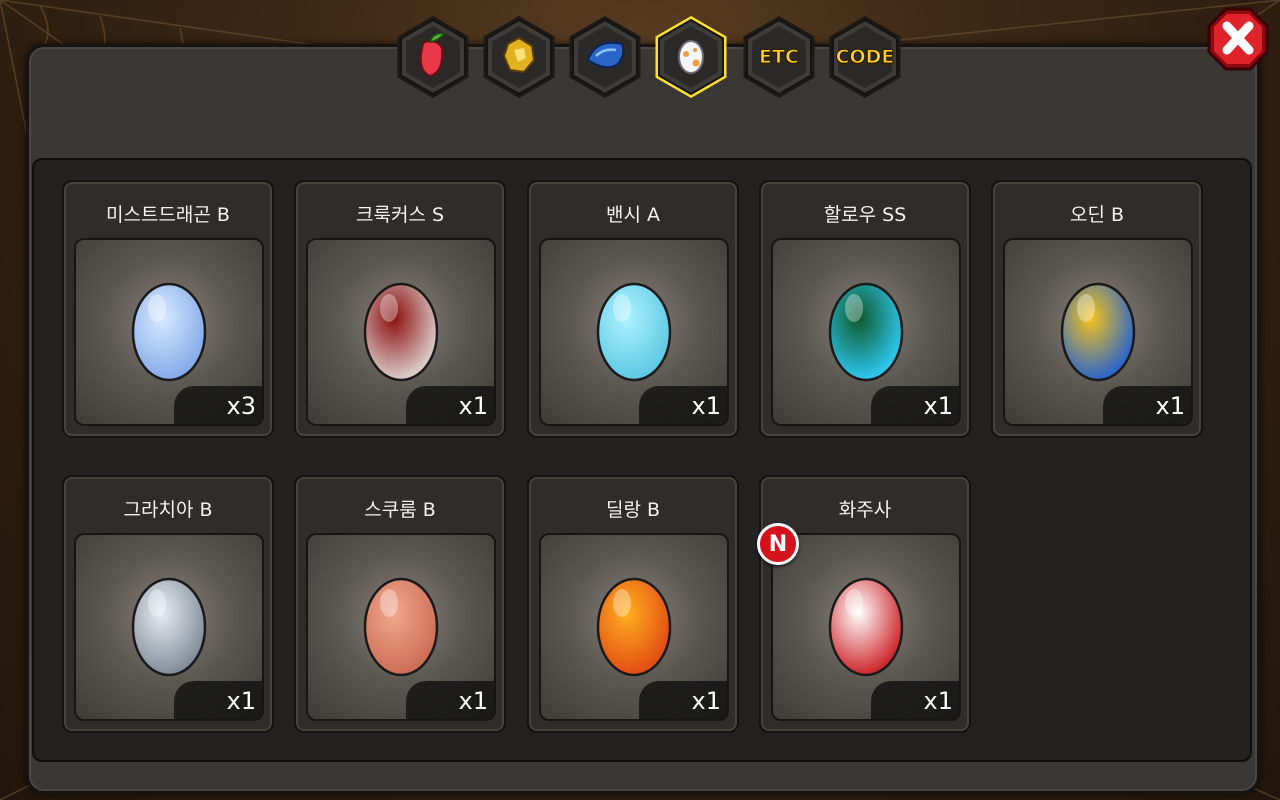 The height and width of the screenshot is (800, 1280). I want to click on egg-name: 밴시 A, so click(633, 215).